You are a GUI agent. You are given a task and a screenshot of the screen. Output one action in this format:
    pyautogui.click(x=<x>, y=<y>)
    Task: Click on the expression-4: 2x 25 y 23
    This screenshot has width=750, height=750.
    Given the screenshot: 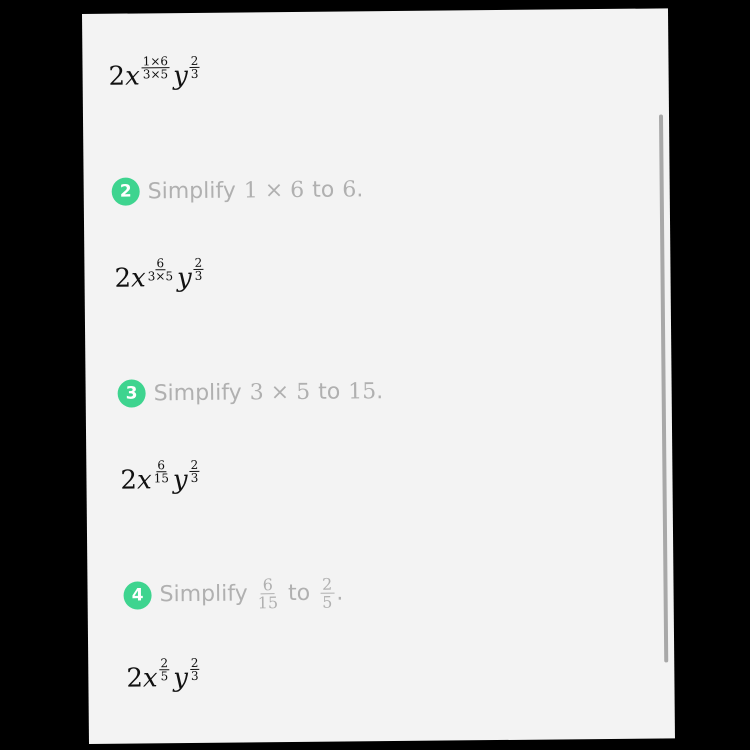 What is the action you would take?
    pyautogui.click(x=164, y=675)
    